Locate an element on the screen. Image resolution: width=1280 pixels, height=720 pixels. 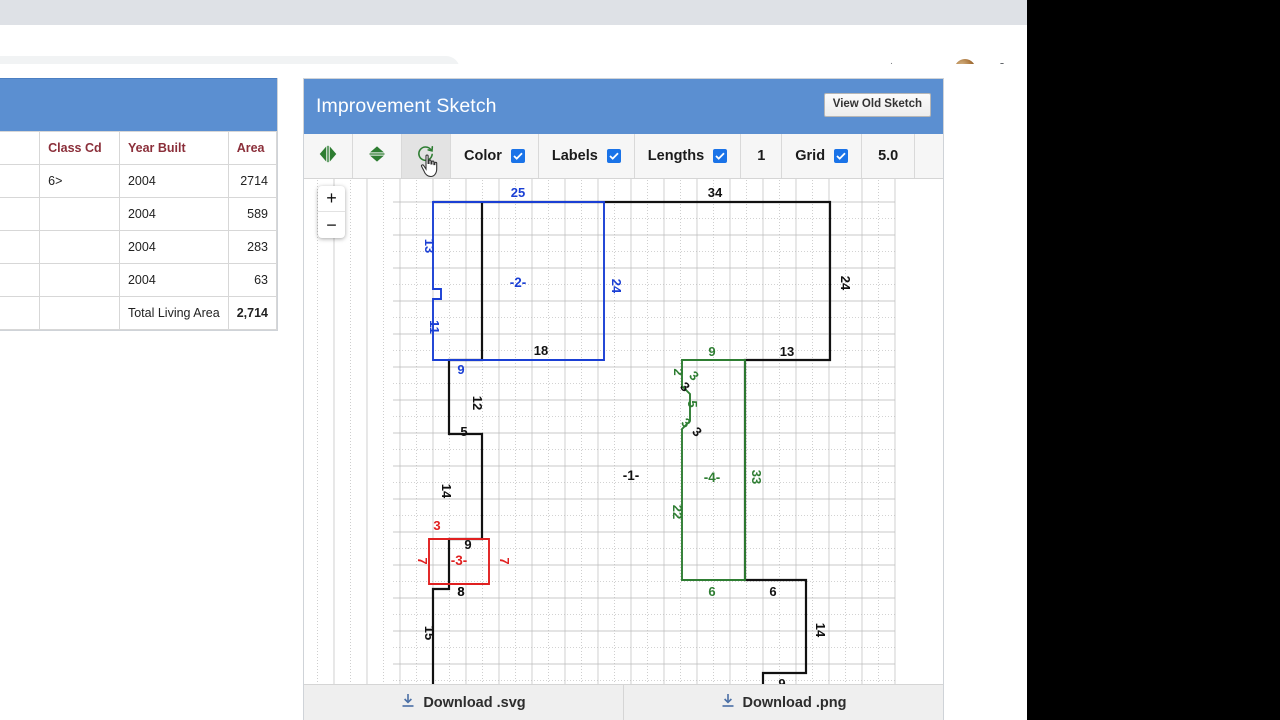
zoom-in-button: + is located at coordinates (331, 199).